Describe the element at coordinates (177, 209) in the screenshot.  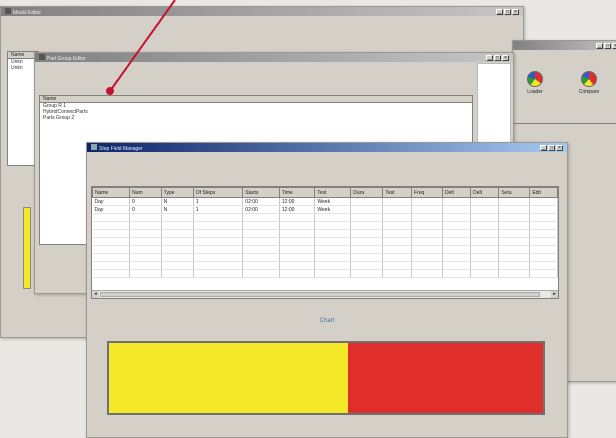
I see `table-cell: N` at that location.